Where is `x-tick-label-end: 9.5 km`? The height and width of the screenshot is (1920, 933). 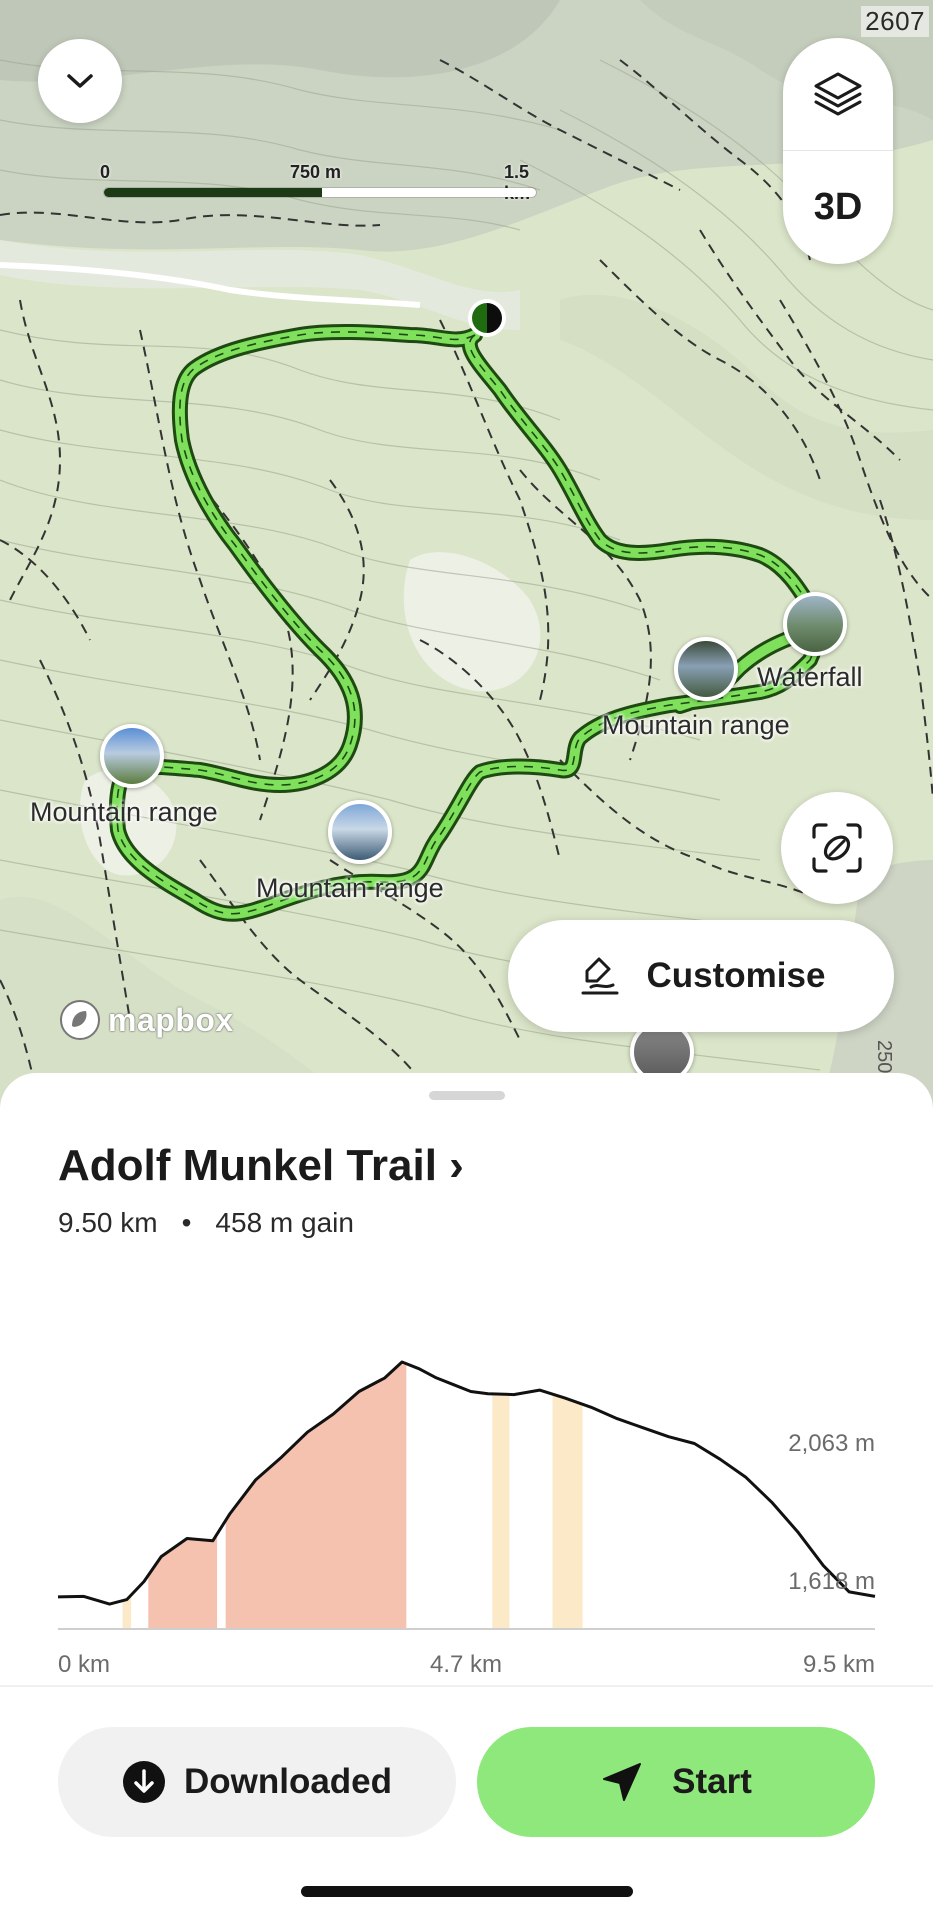
x-tick-label-end: 9.5 km is located at coordinates (839, 1662).